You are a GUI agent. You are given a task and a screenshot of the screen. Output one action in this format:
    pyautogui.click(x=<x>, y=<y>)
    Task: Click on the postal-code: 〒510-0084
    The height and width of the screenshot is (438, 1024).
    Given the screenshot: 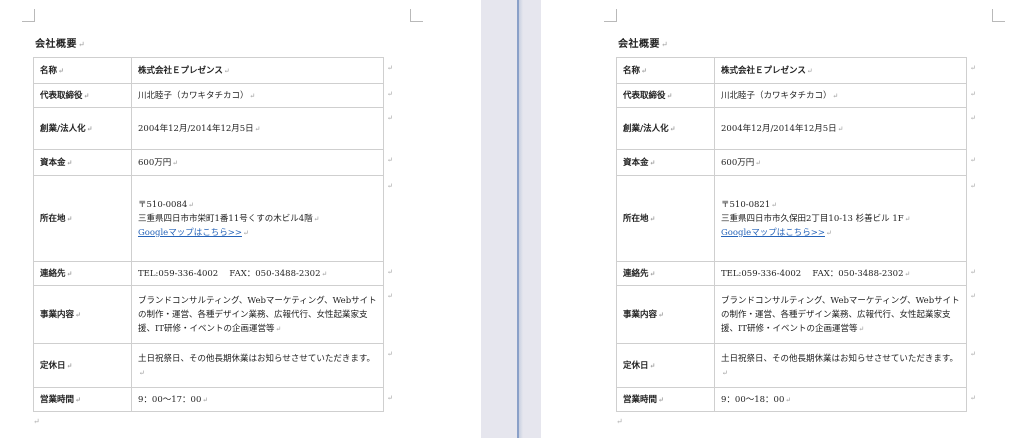 What is the action you would take?
    pyautogui.click(x=163, y=204)
    